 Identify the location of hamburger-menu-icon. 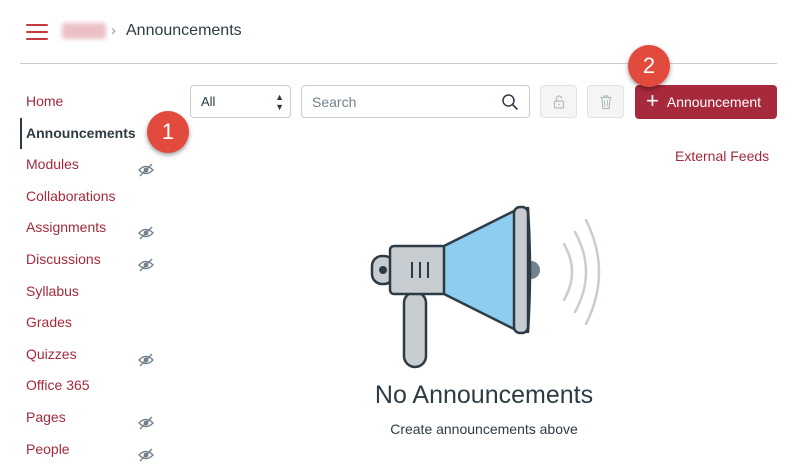
(37, 32).